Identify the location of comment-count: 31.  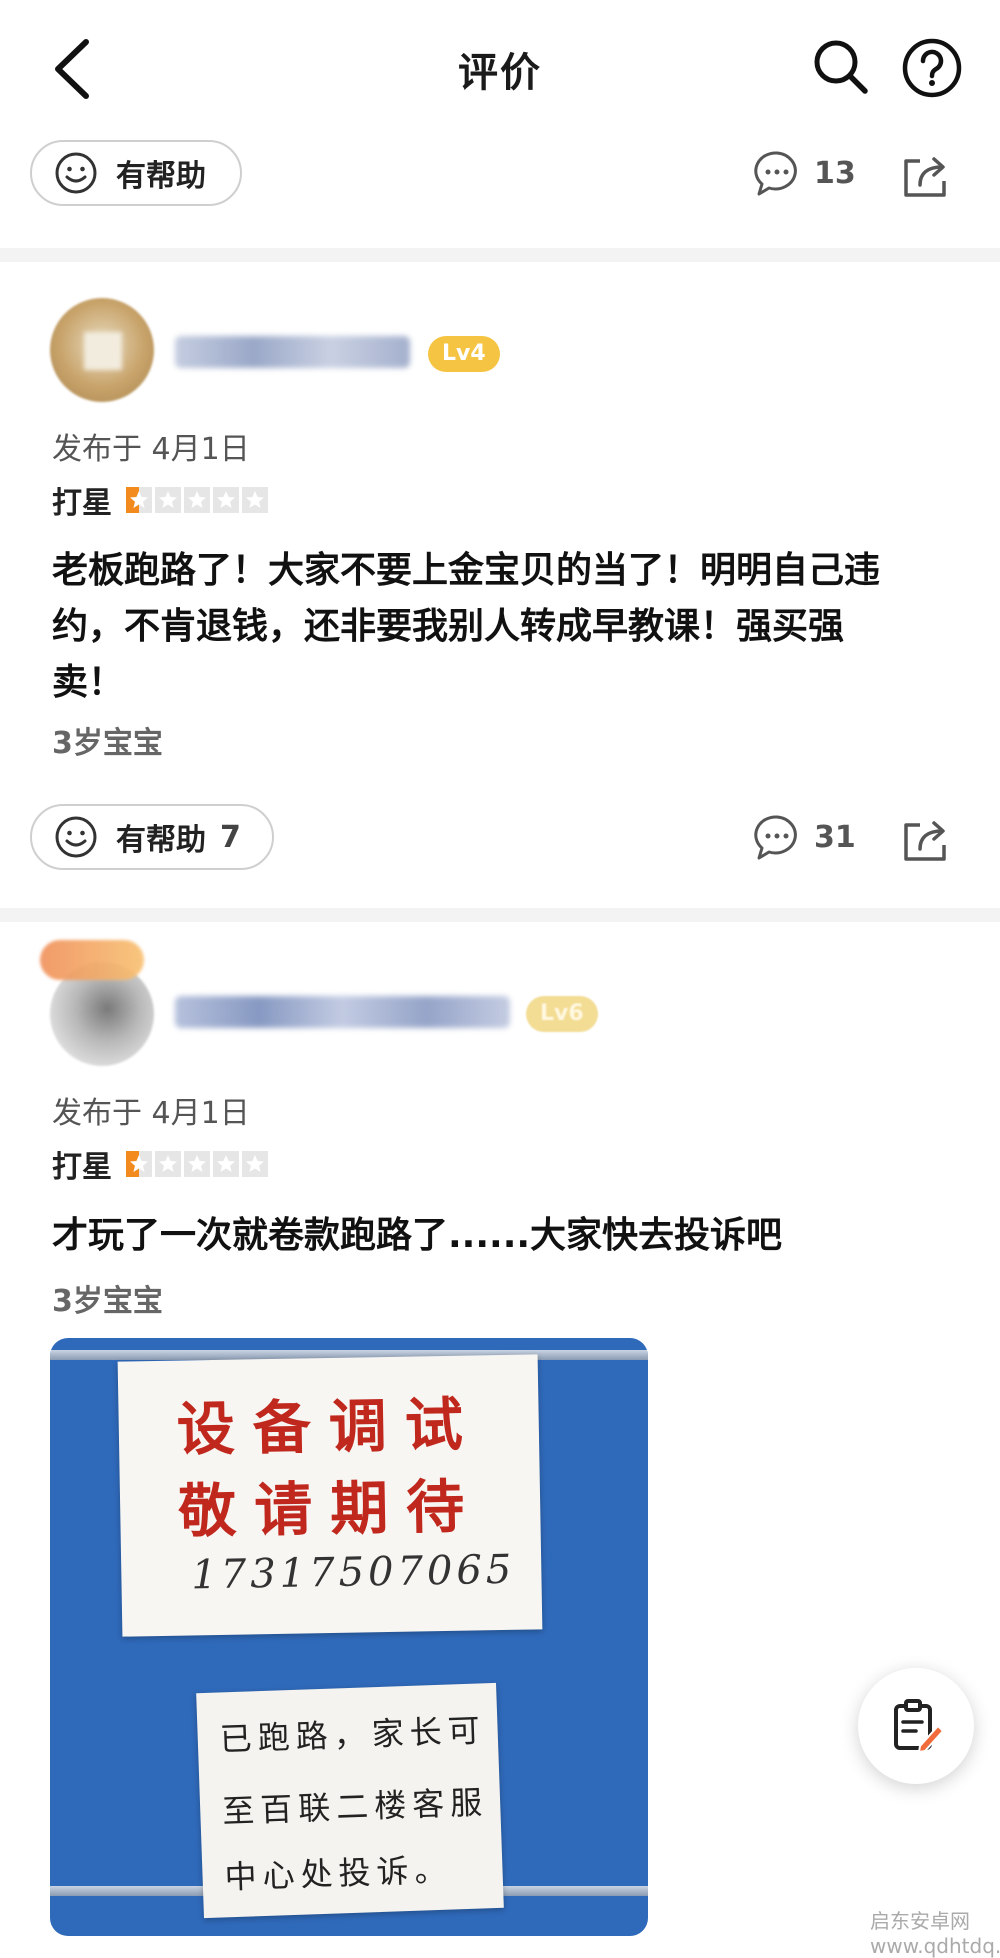
(835, 837).